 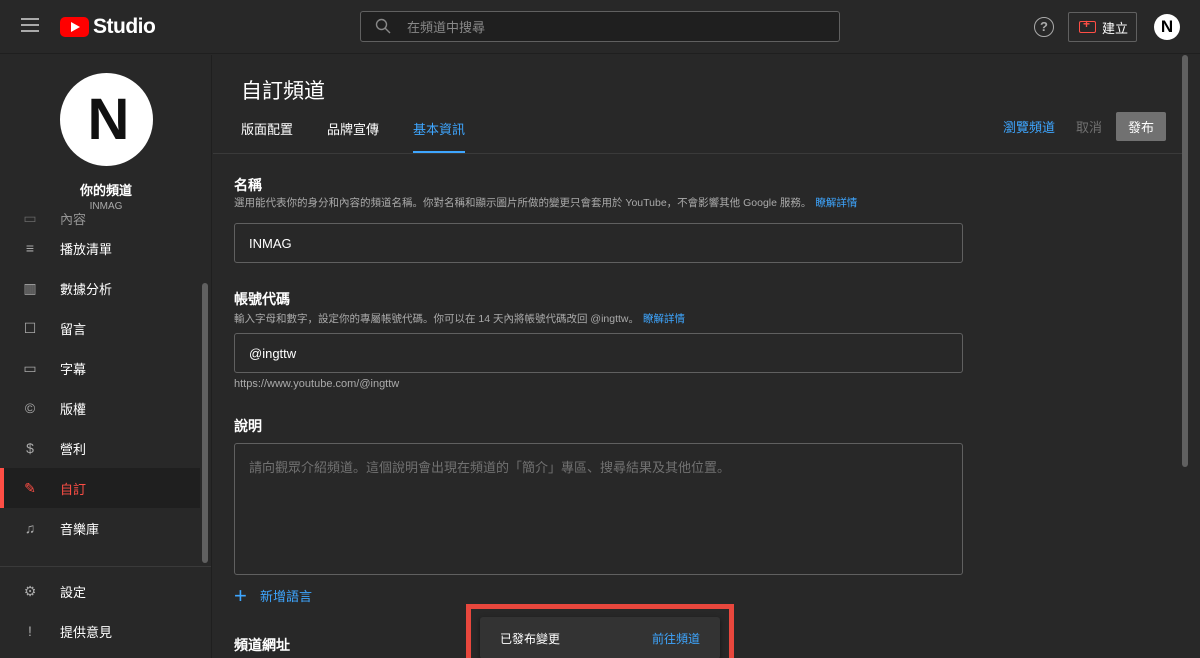 I want to click on handle-learn-more-link: 瞭解詳情, so click(x=664, y=319).